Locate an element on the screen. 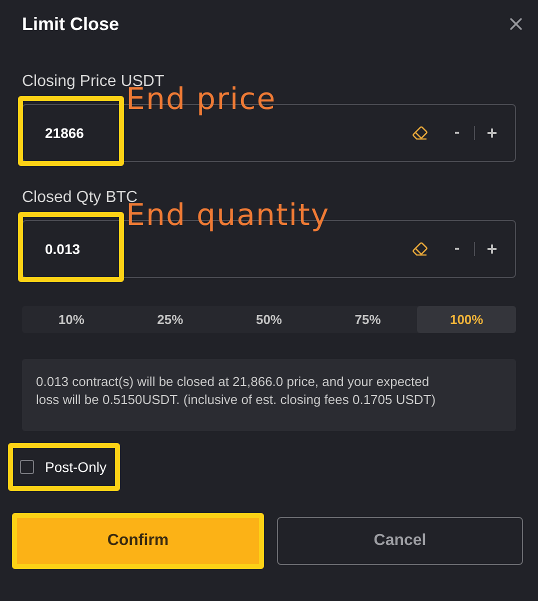  cancel-button: Cancel is located at coordinates (400, 541).